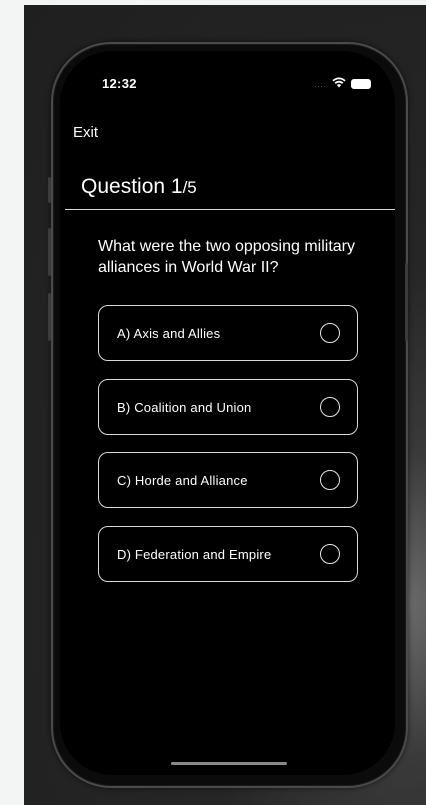  I want to click on option-label: D) Federation and Empire, so click(194, 554).